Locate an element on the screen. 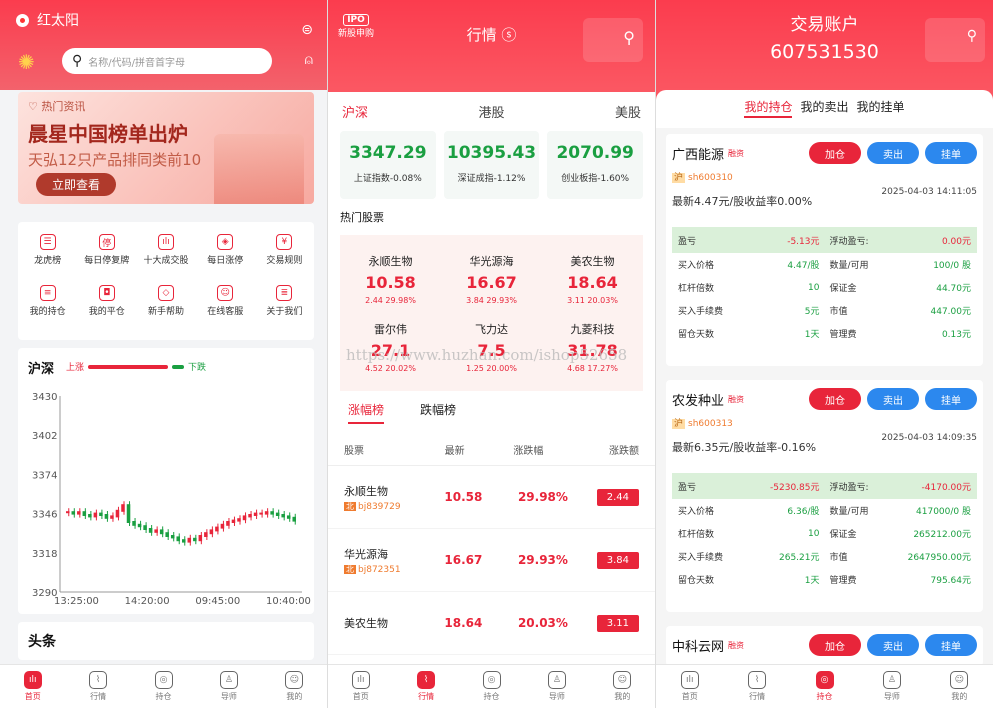 This screenshot has height=708, width=993. index-card: 10395.43 深证成指-1.12% is located at coordinates (491, 165).